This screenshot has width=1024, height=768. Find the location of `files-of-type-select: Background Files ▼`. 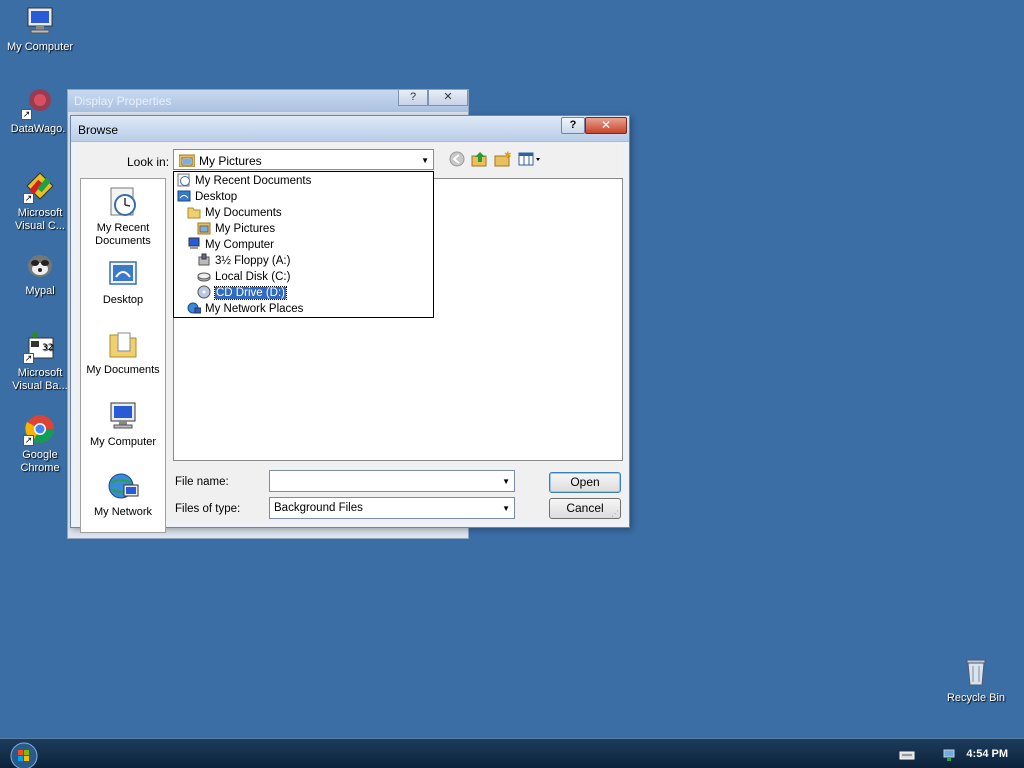

files-of-type-select: Background Files ▼ is located at coordinates (392, 508).